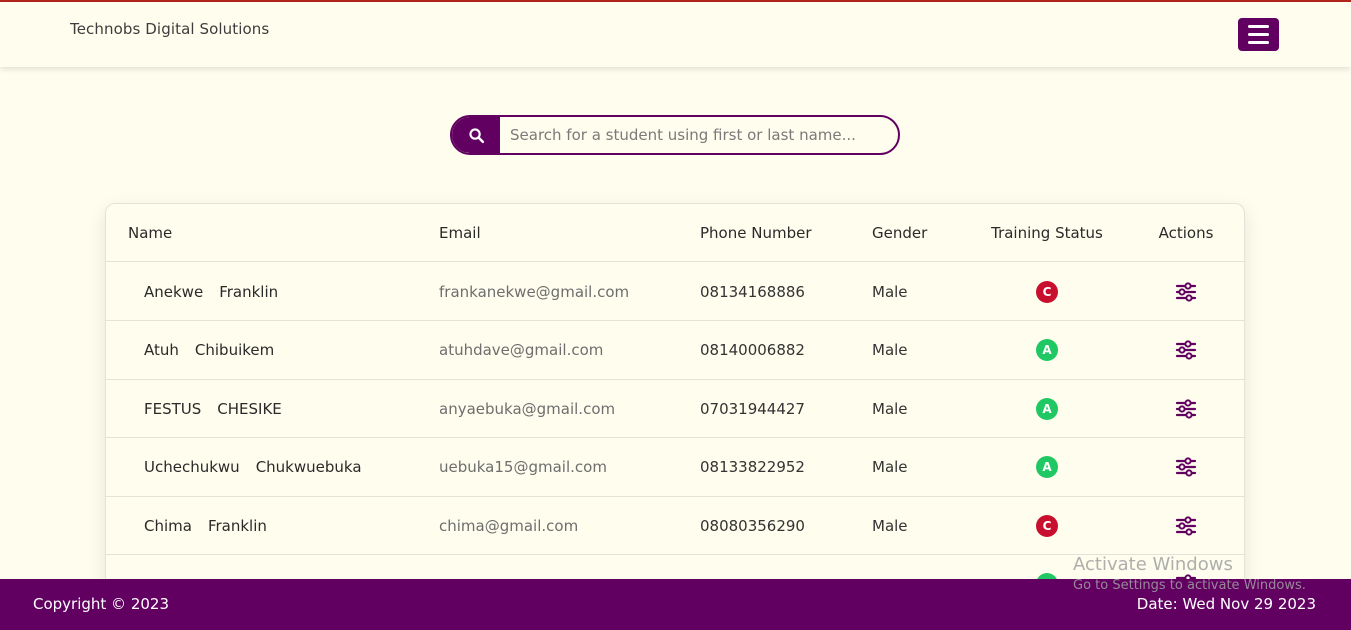  Describe the element at coordinates (173, 408) in the screenshot. I see `student-first-name: FESTUS` at that location.